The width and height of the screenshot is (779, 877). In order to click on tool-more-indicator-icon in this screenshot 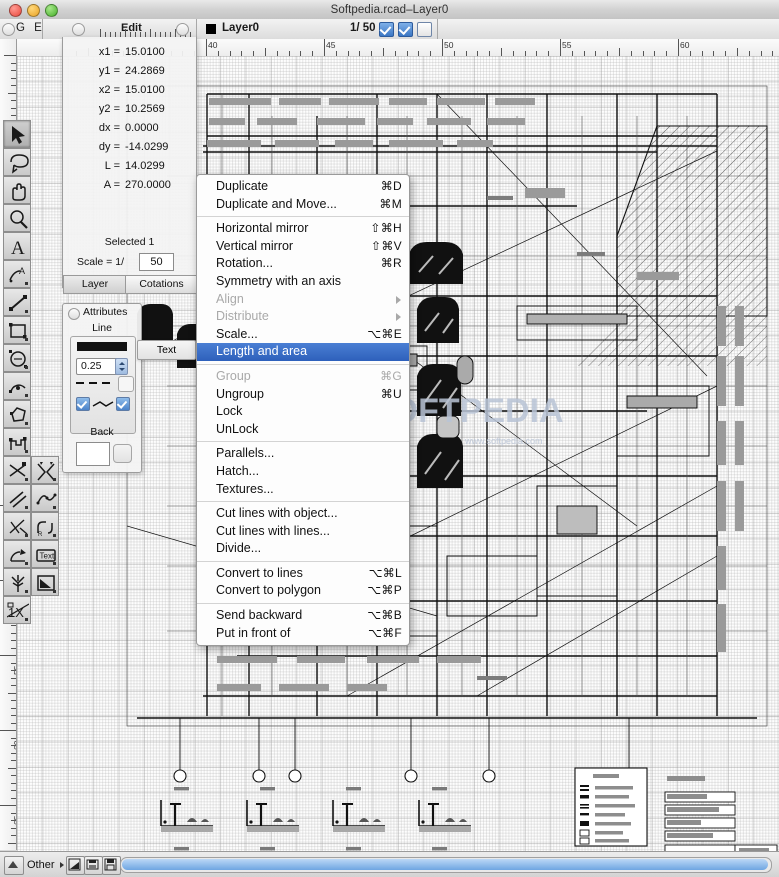, I will do `click(26, 619)`.